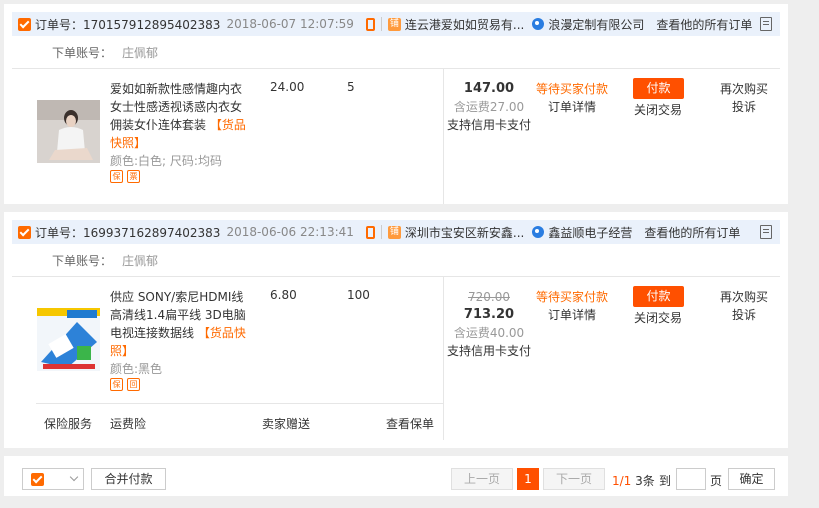 This screenshot has width=819, height=508. Describe the element at coordinates (286, 424) in the screenshot. I see `service-seller-gift: 卖家赠送` at that location.